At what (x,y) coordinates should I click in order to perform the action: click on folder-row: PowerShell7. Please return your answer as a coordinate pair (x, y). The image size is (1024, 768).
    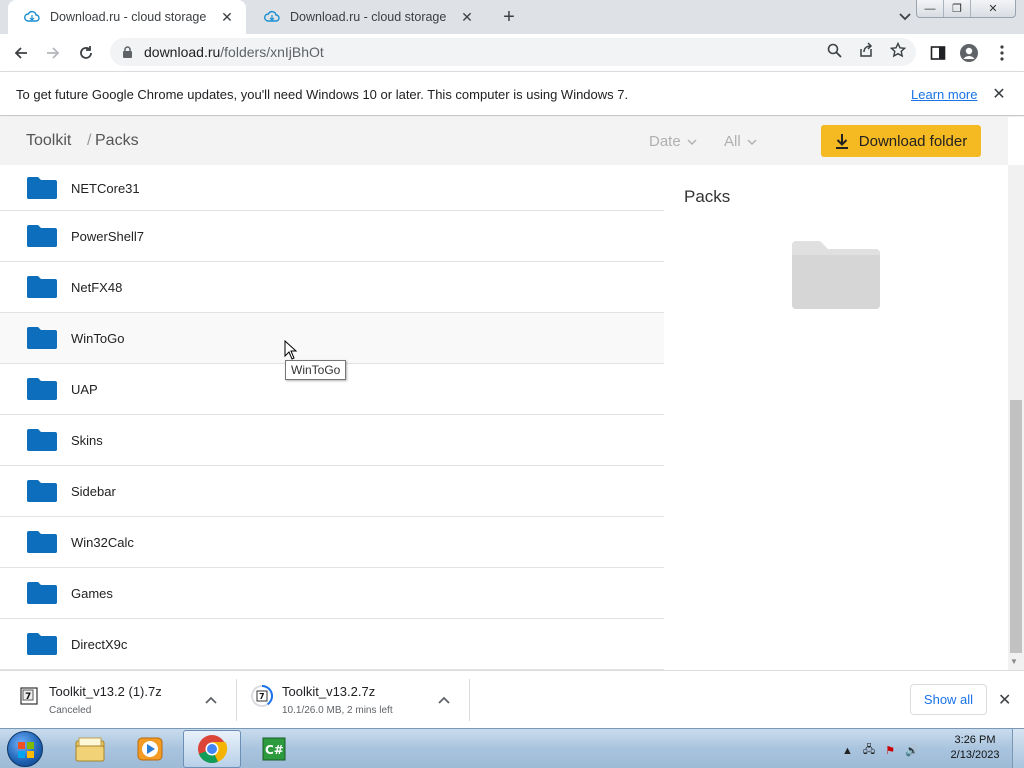
    Looking at the image, I should click on (332, 236).